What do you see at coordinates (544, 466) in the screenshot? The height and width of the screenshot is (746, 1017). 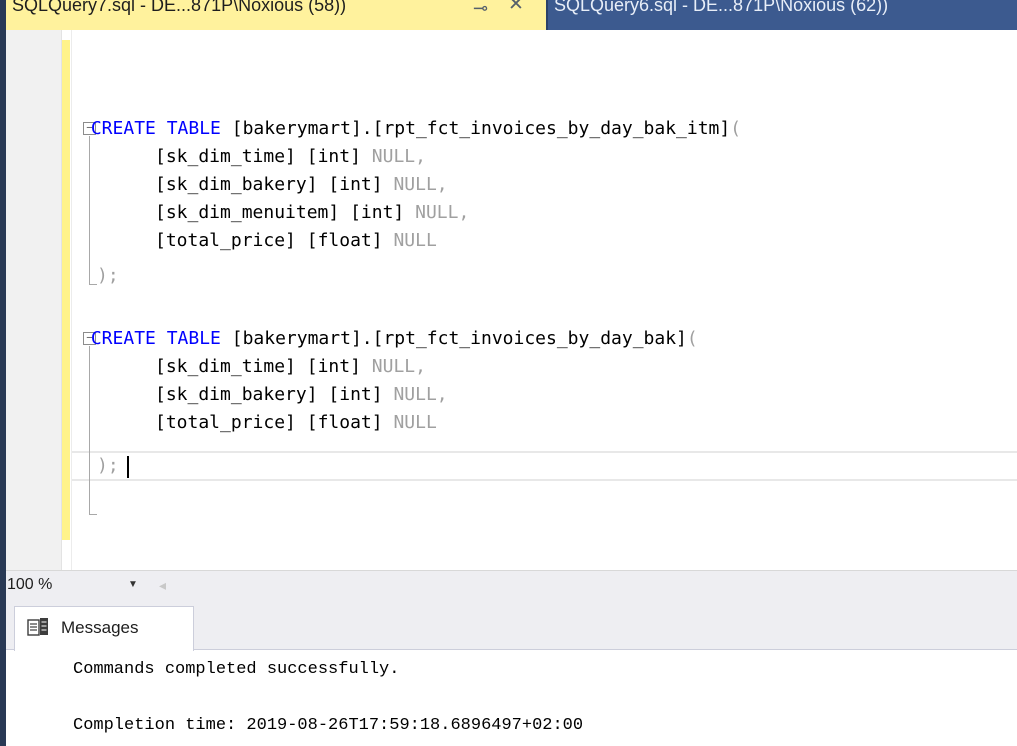 I see `current-line-highlight` at bounding box center [544, 466].